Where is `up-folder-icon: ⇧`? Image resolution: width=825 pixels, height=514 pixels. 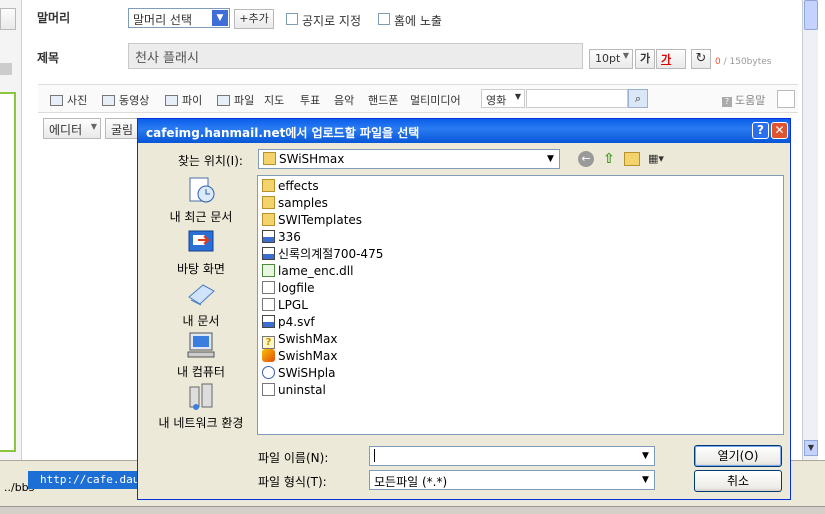 up-folder-icon: ⇧ is located at coordinates (609, 159).